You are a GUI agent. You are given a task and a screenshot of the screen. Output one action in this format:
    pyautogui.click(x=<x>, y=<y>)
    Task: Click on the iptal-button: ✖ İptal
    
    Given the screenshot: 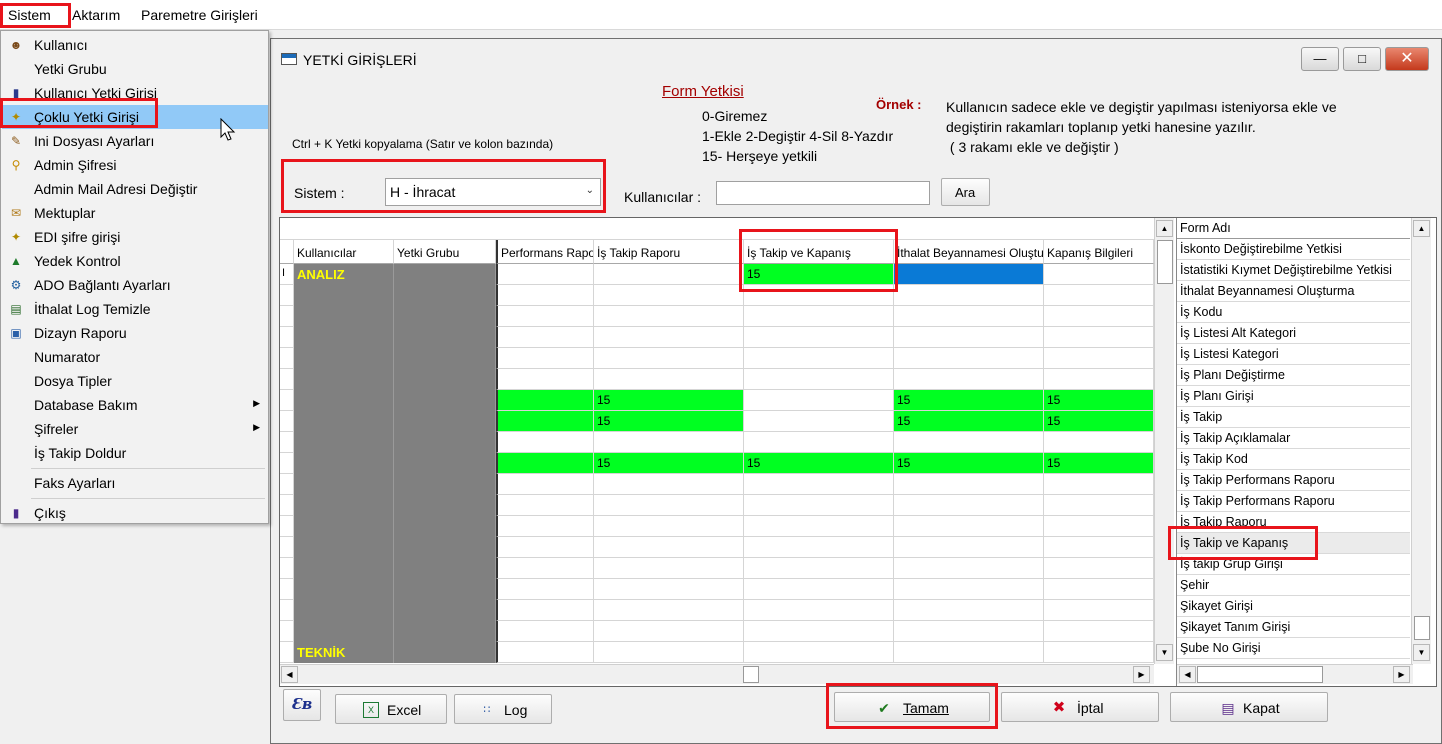 What is the action you would take?
    pyautogui.click(x=1080, y=707)
    